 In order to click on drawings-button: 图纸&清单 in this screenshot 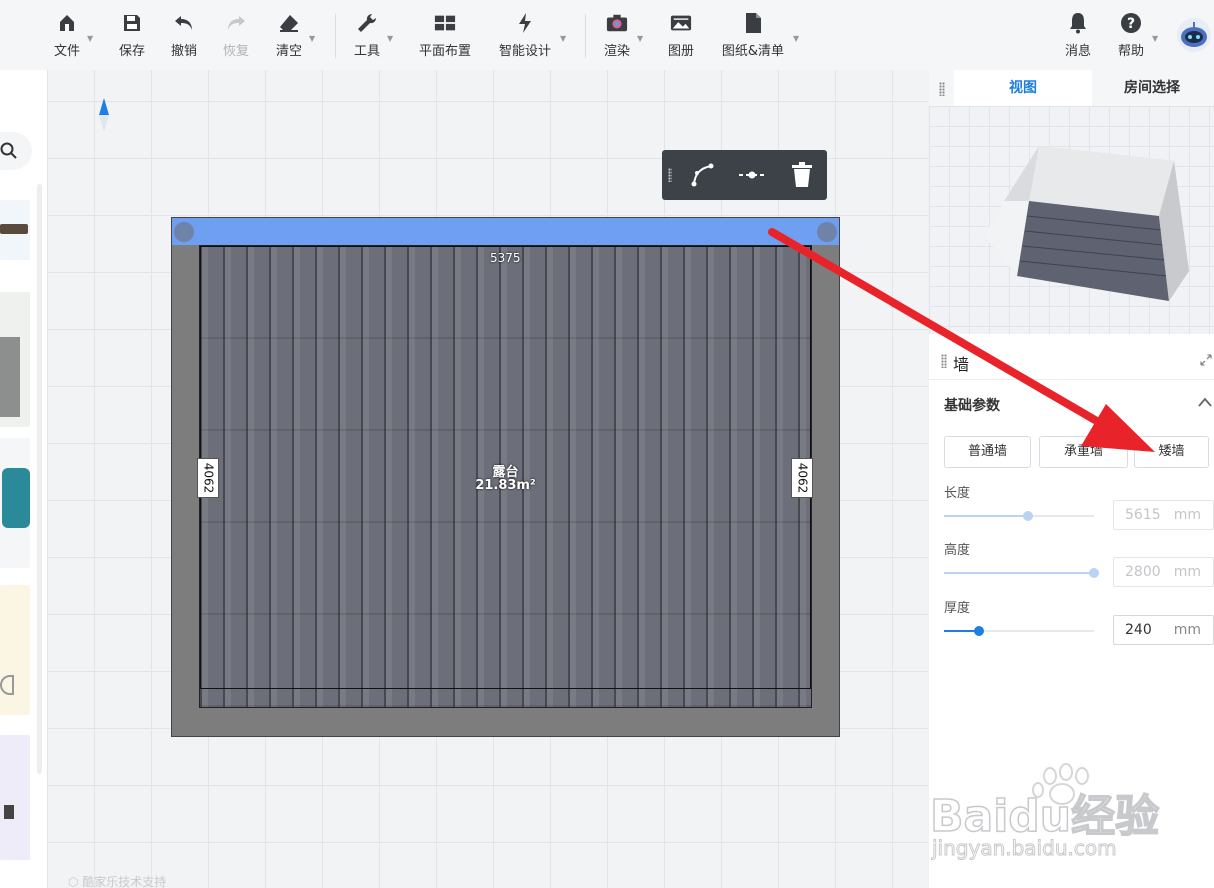, I will do `click(753, 37)`.